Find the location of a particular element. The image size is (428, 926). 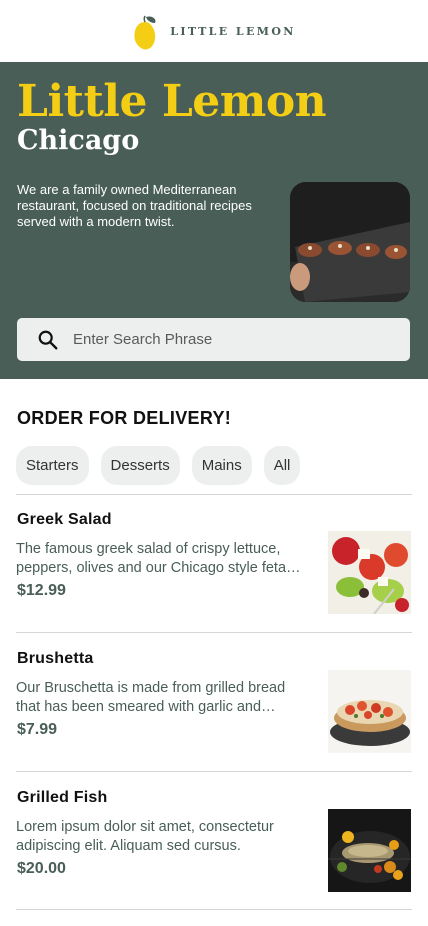

search-input is located at coordinates (223, 339).